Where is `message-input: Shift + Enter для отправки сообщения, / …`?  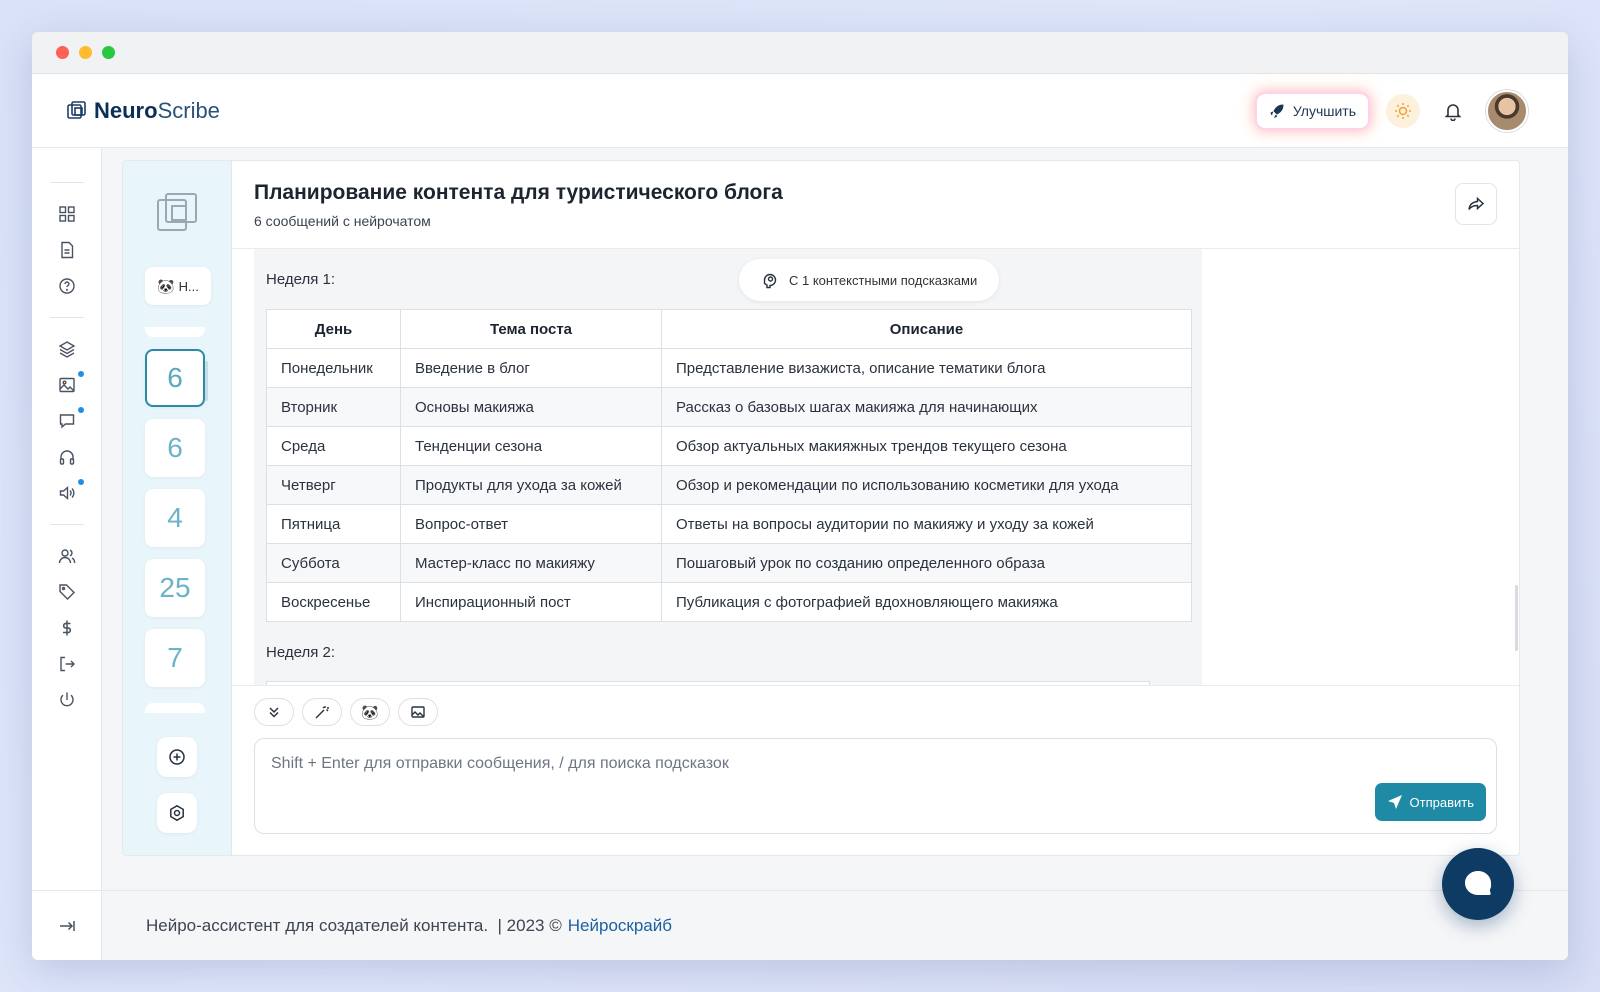
message-input: Shift + Enter для отправки сообщения, / … is located at coordinates (875, 786).